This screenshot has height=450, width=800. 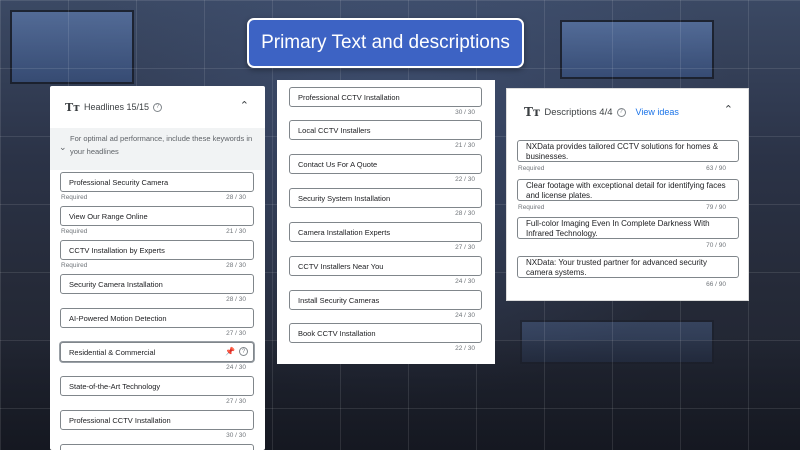 What do you see at coordinates (157, 216) in the screenshot?
I see `headline-field: View Our Range Online` at bounding box center [157, 216].